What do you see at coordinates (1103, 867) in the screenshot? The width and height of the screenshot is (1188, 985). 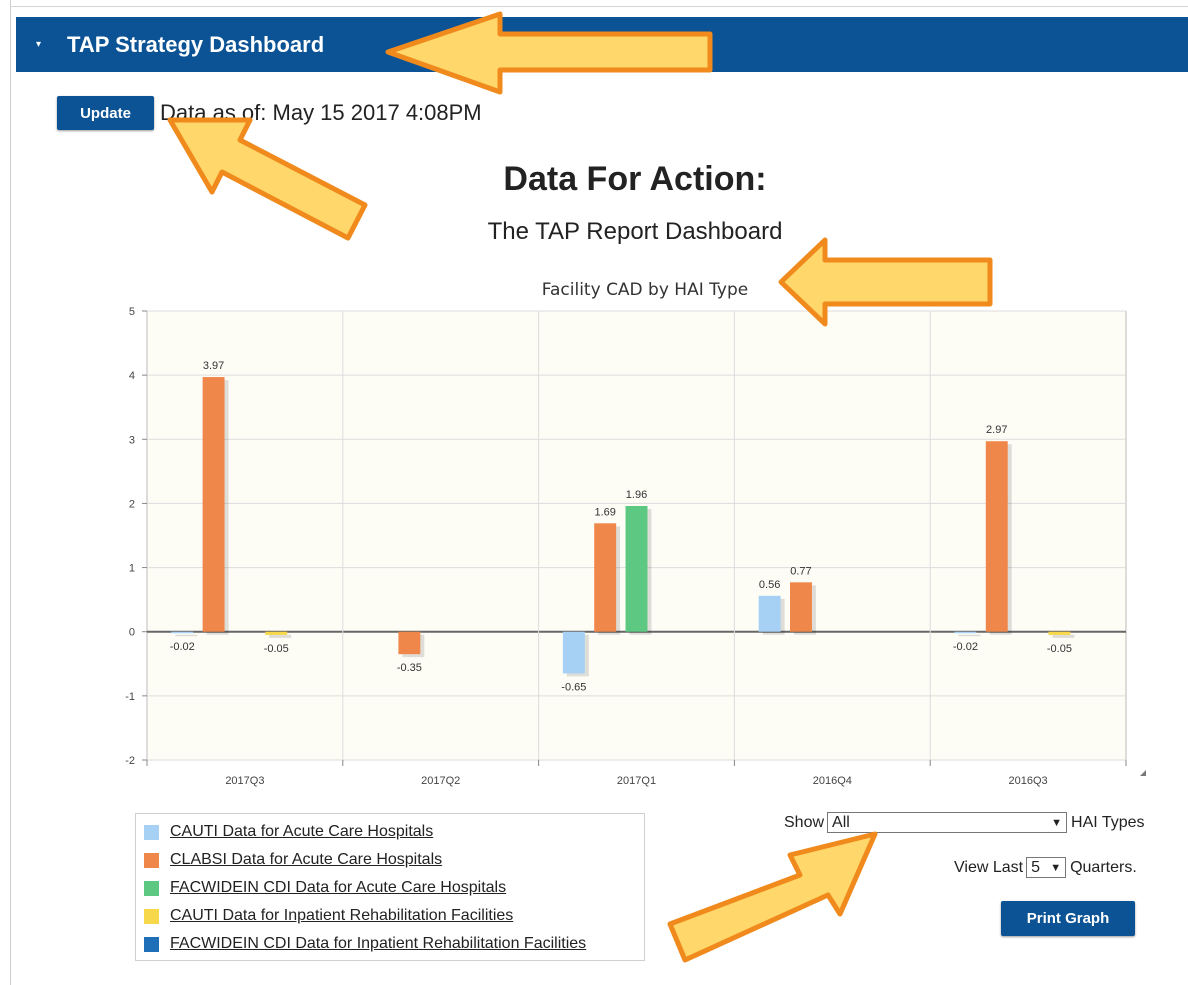 I see `quarters-label: Quarters.` at bounding box center [1103, 867].